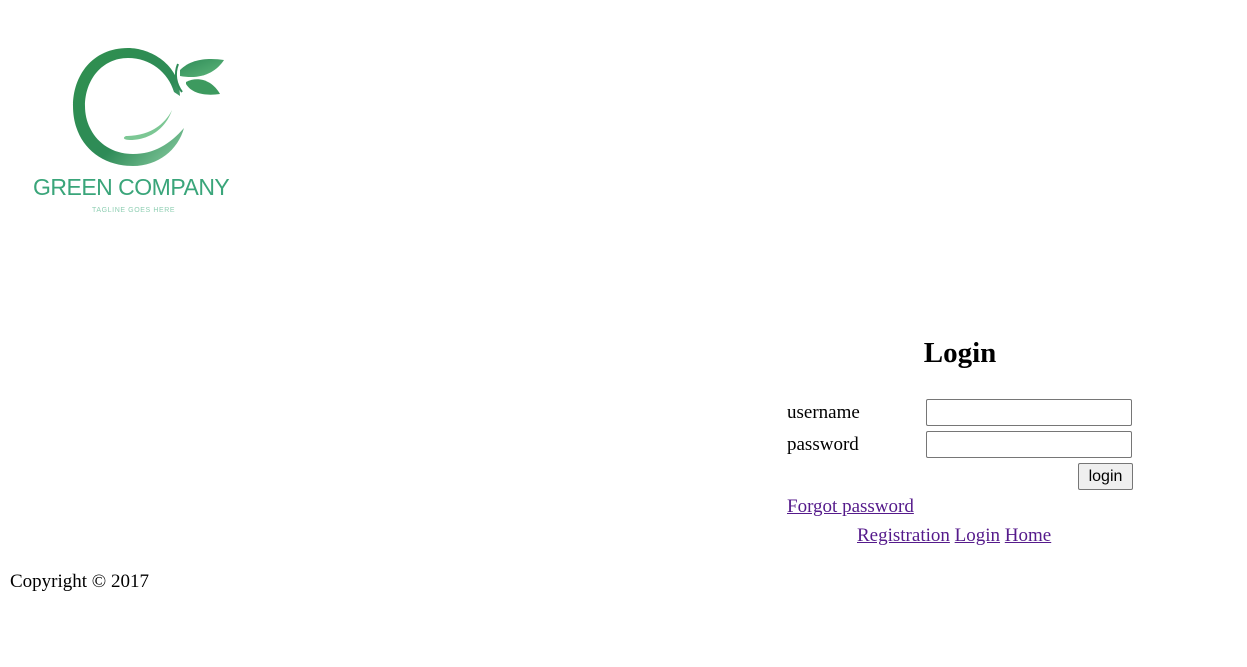 This screenshot has height=667, width=1247. Describe the element at coordinates (1029, 412) in the screenshot. I see `username-input` at that location.